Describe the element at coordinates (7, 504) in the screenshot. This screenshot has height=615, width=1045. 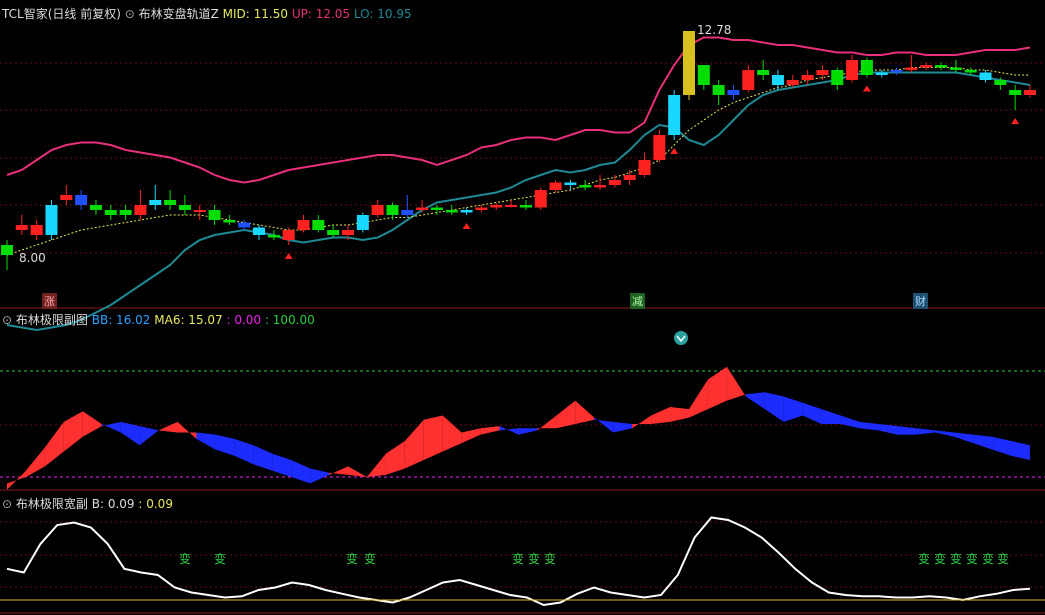
I see `sub2-toggle-icon: ⊙` at that location.